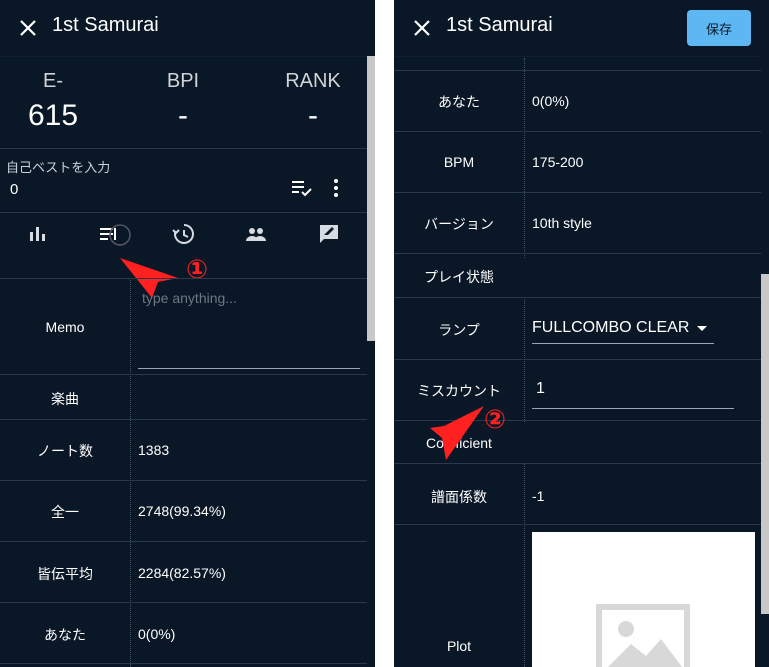 The image size is (769, 667). What do you see at coordinates (581, 28) in the screenshot?
I see `top-bar: 1st Samurai 保存` at bounding box center [581, 28].